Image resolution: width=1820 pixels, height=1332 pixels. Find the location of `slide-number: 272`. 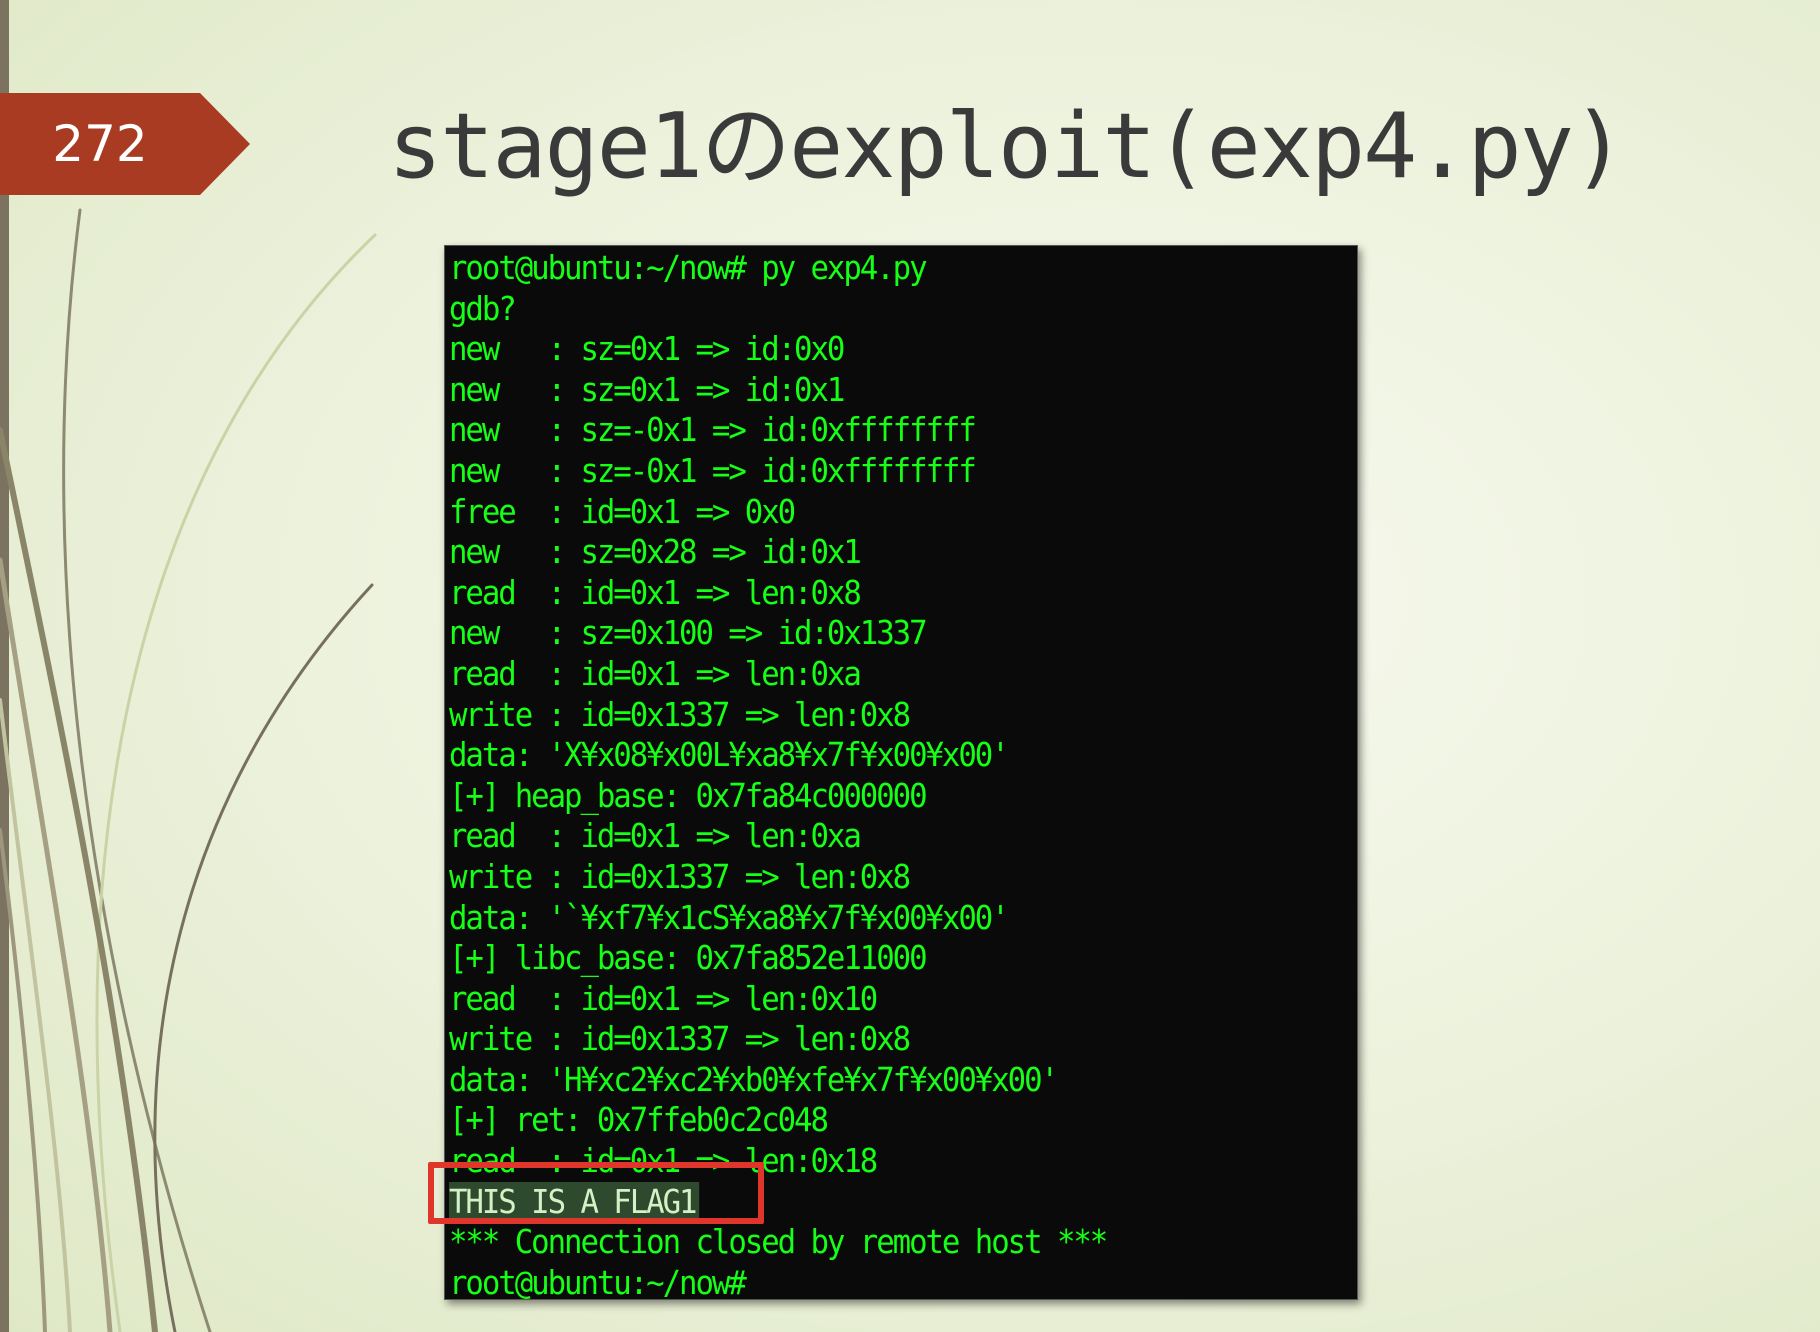

slide-number: 272 is located at coordinates (100, 144).